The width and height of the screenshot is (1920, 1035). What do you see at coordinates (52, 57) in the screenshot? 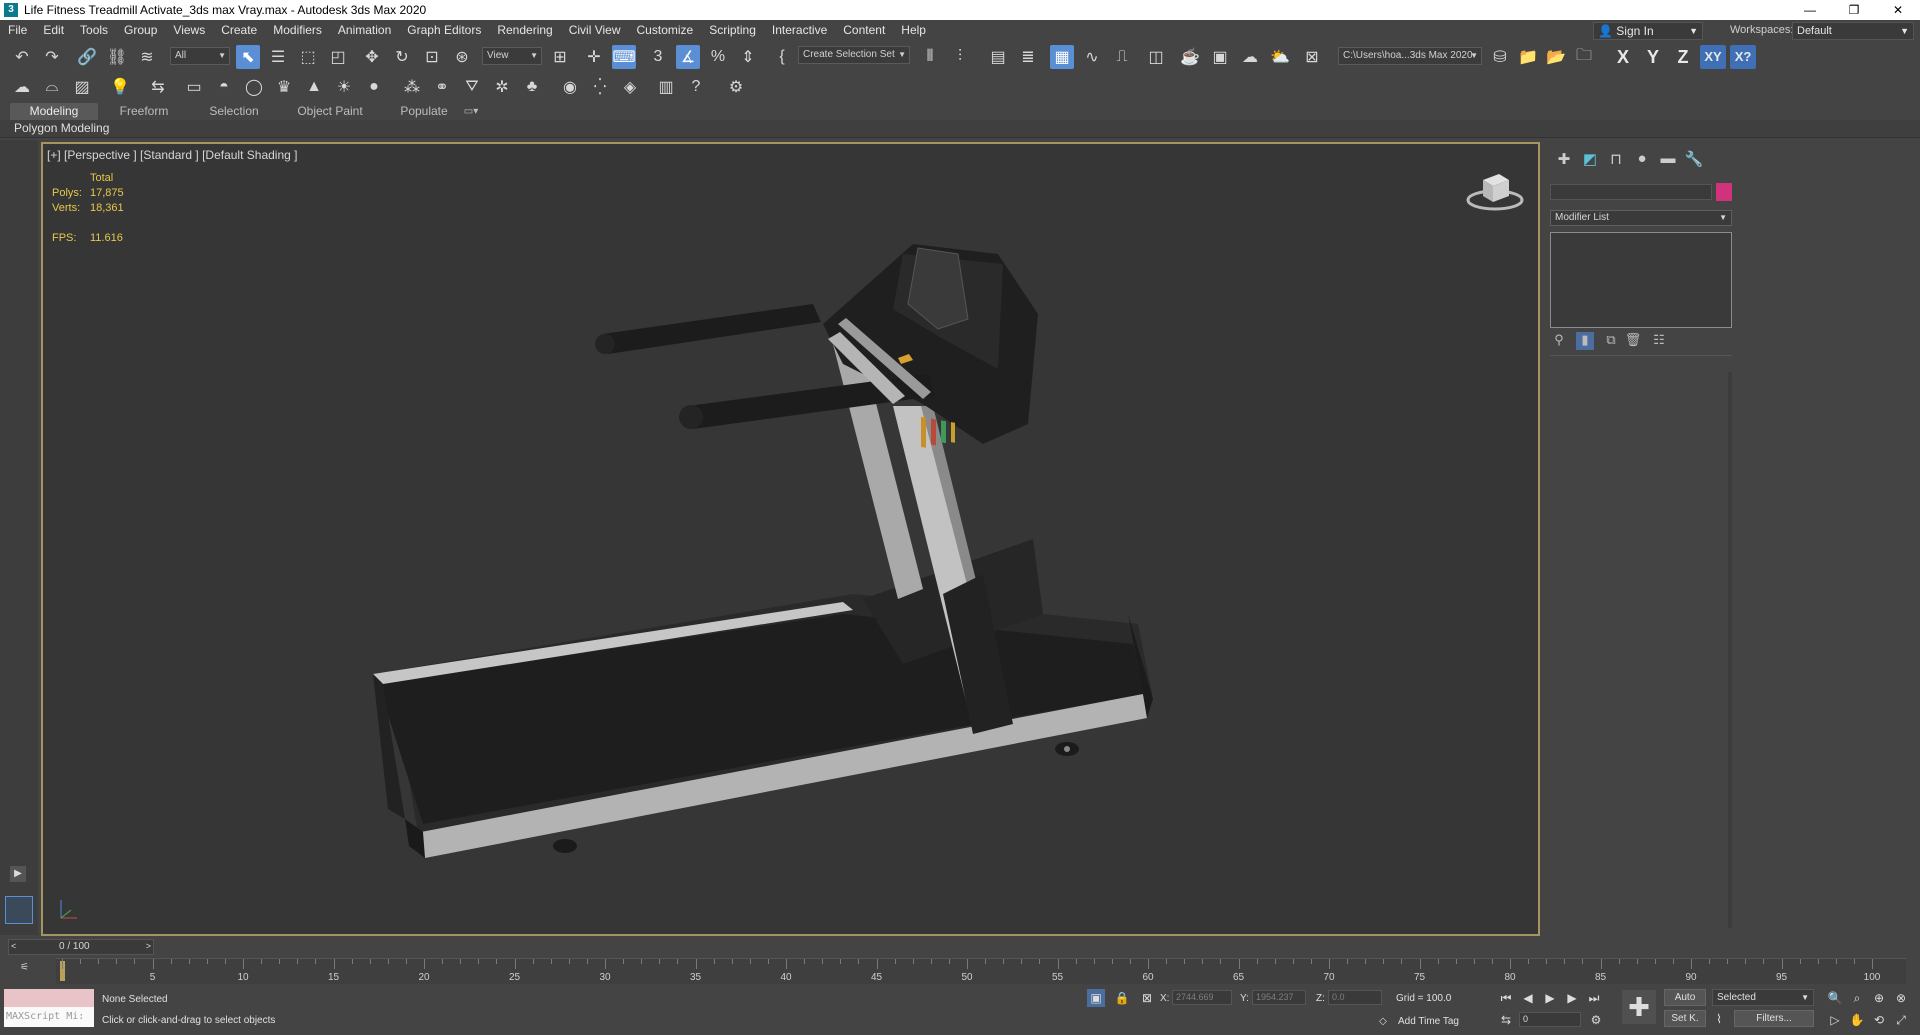
I see `redo-icon: ↷` at bounding box center [52, 57].